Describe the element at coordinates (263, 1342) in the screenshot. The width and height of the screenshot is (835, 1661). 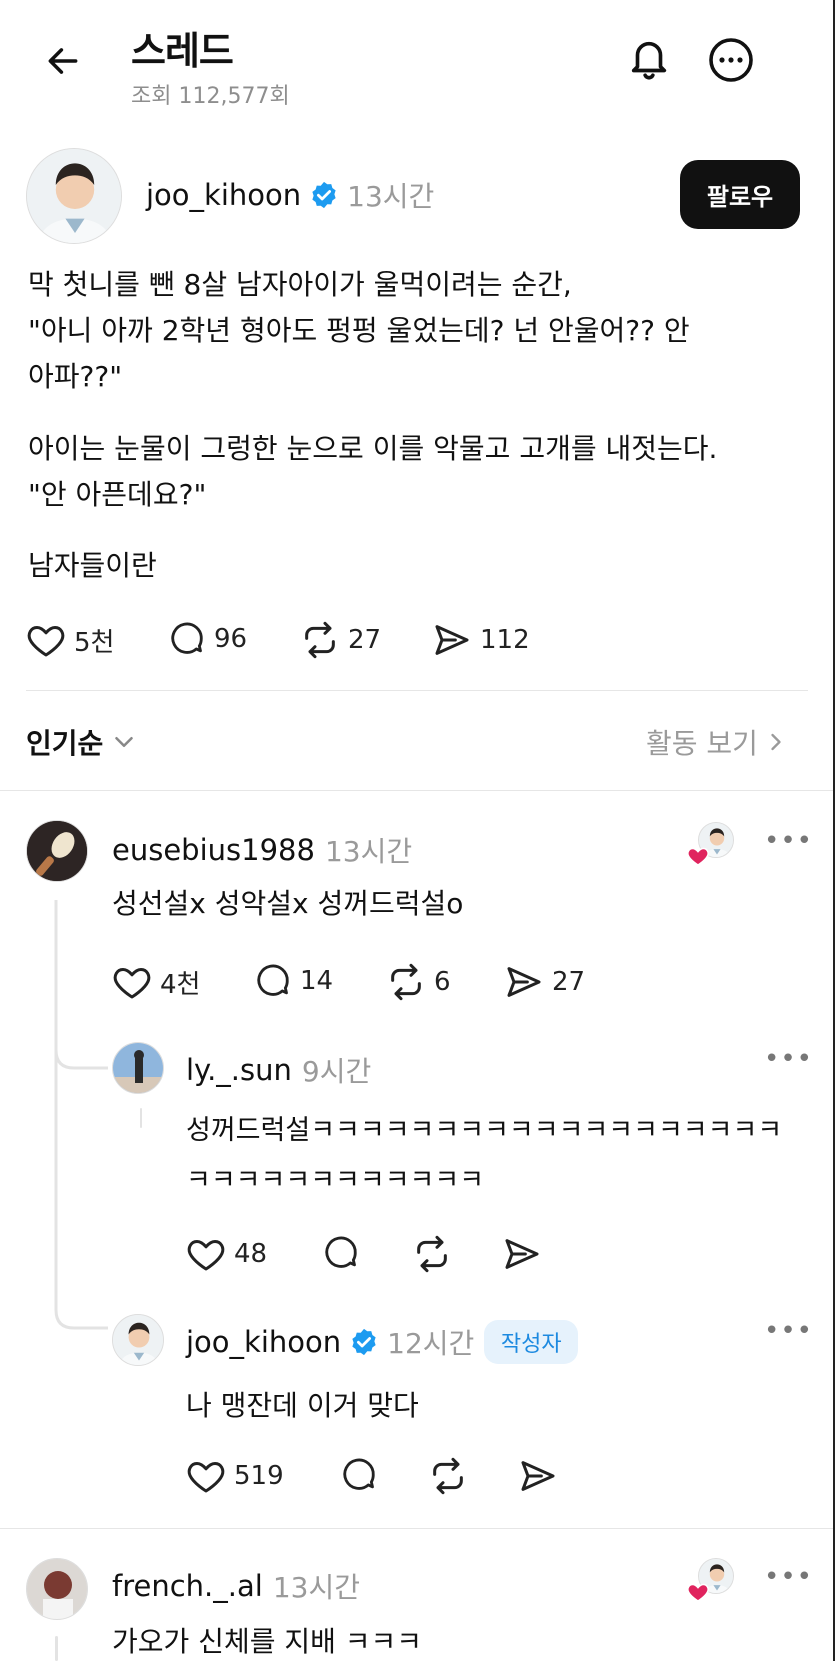
I see `comment-username: joo_kihoon` at that location.